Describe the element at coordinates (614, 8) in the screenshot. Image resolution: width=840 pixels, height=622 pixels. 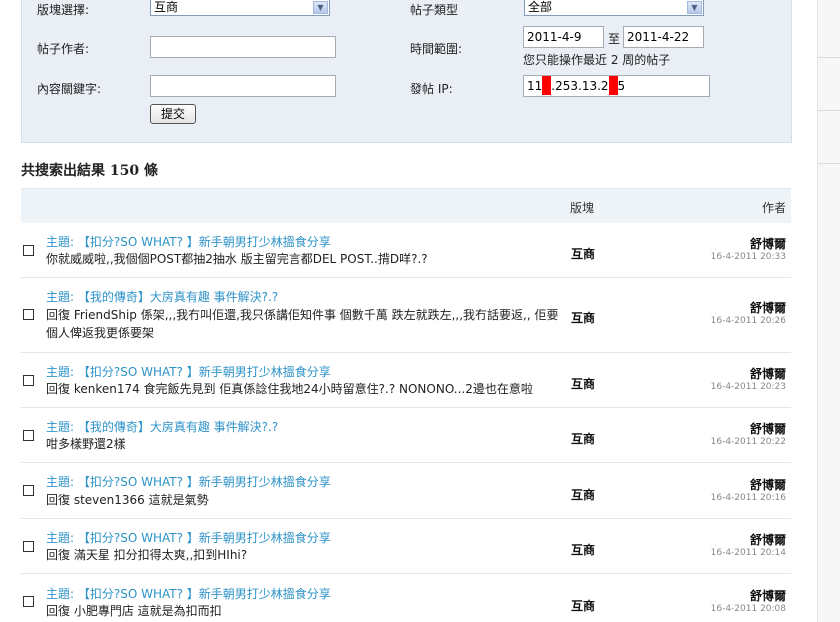
I see `type-select: 全部 ▼` at that location.